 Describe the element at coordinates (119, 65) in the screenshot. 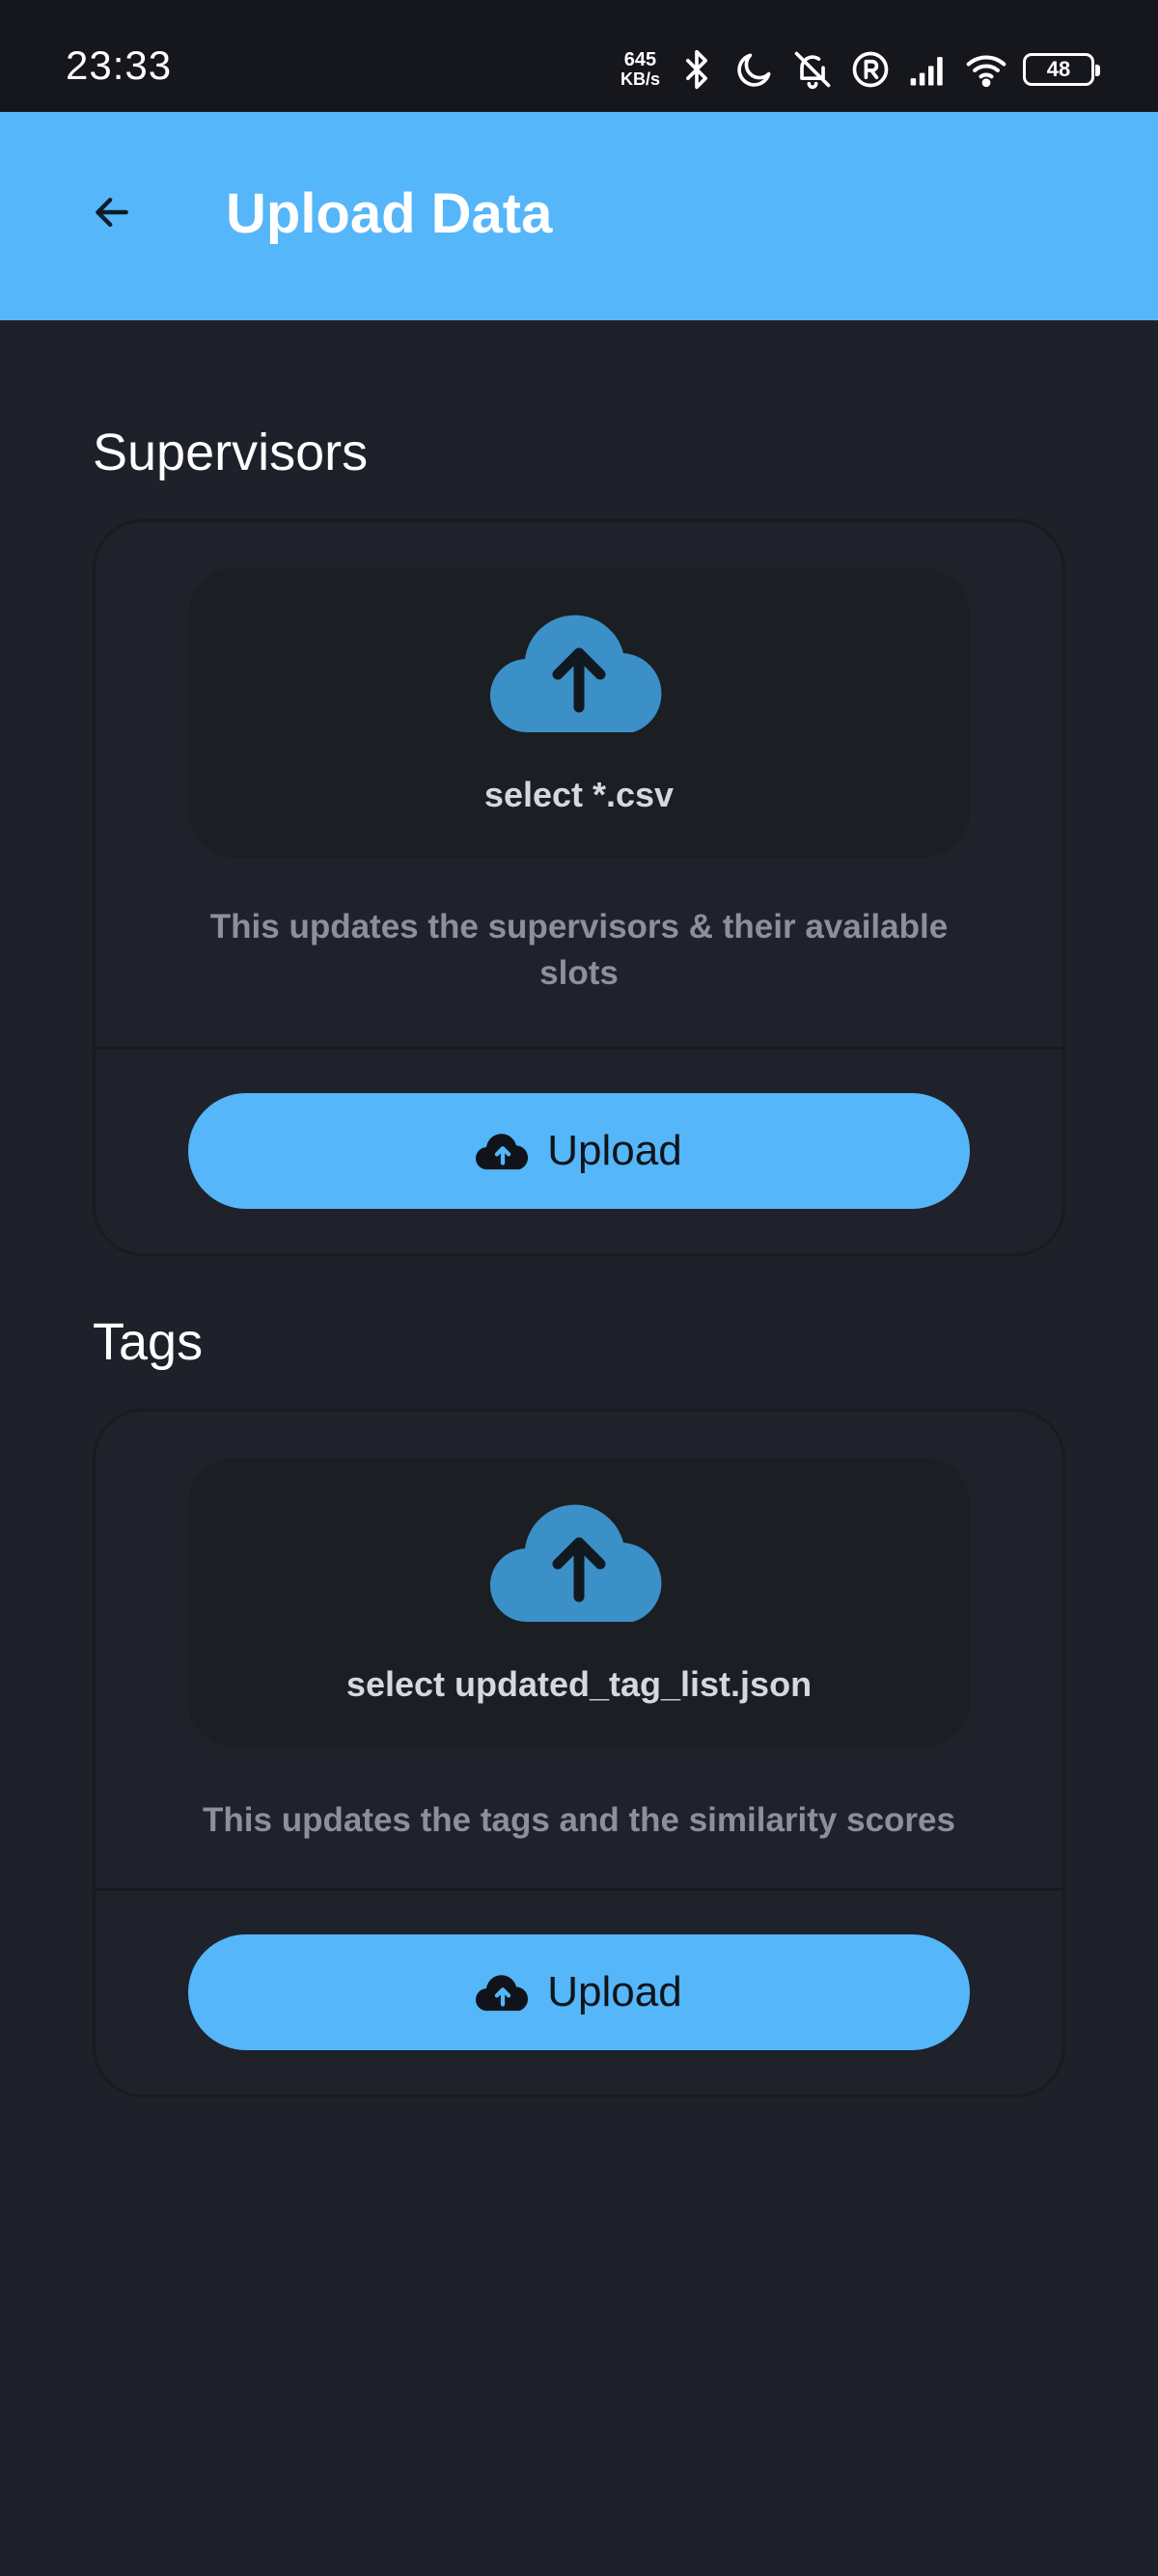

I see `status-time: 23:33` at that location.